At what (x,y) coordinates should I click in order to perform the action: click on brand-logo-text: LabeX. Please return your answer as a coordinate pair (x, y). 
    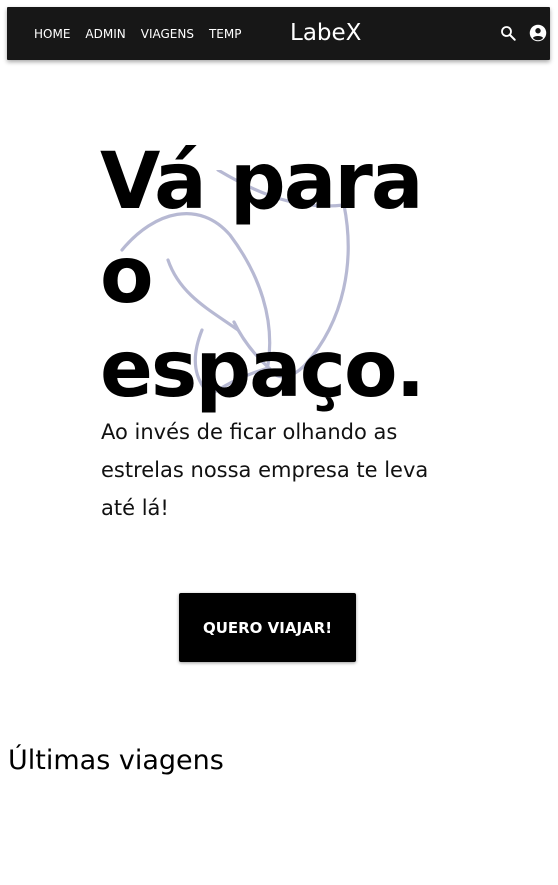
    Looking at the image, I should click on (325, 33).